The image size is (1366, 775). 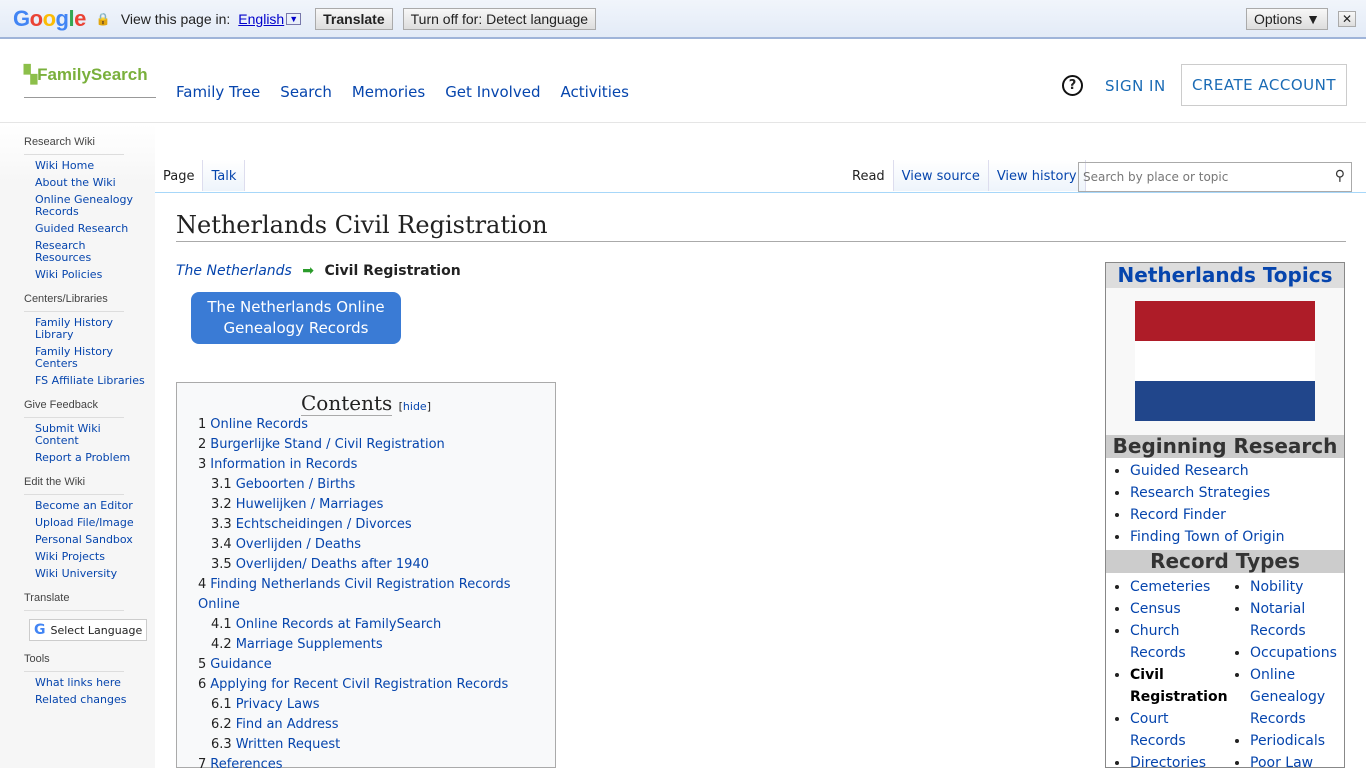 I want to click on toc-item: 4.2 Marriage Supplements, so click(x=383, y=645).